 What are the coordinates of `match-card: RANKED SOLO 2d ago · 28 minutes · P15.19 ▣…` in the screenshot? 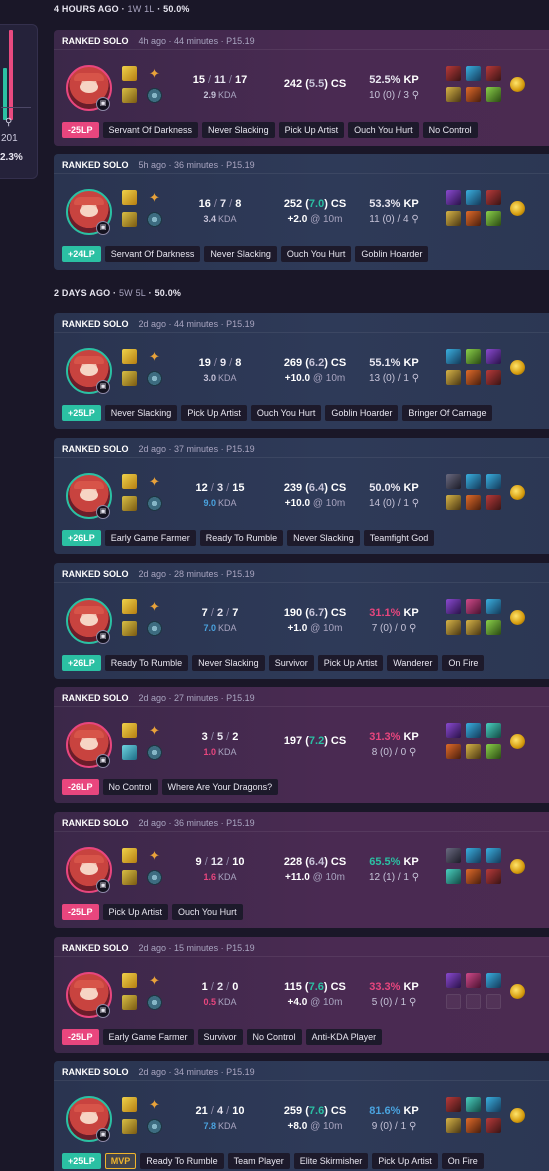 It's located at (301, 621).